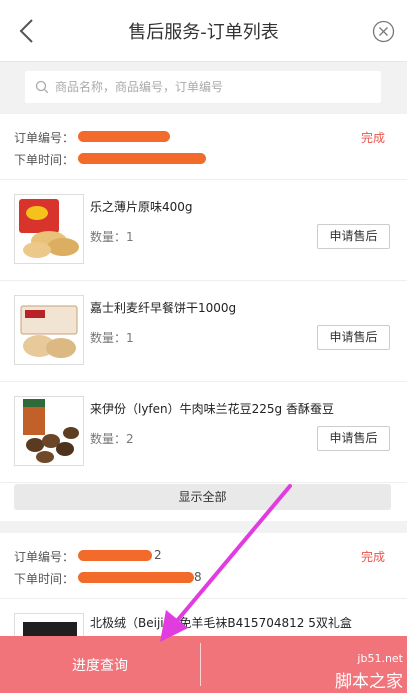  I want to click on progress-query-button: 进度查询, so click(100, 665).